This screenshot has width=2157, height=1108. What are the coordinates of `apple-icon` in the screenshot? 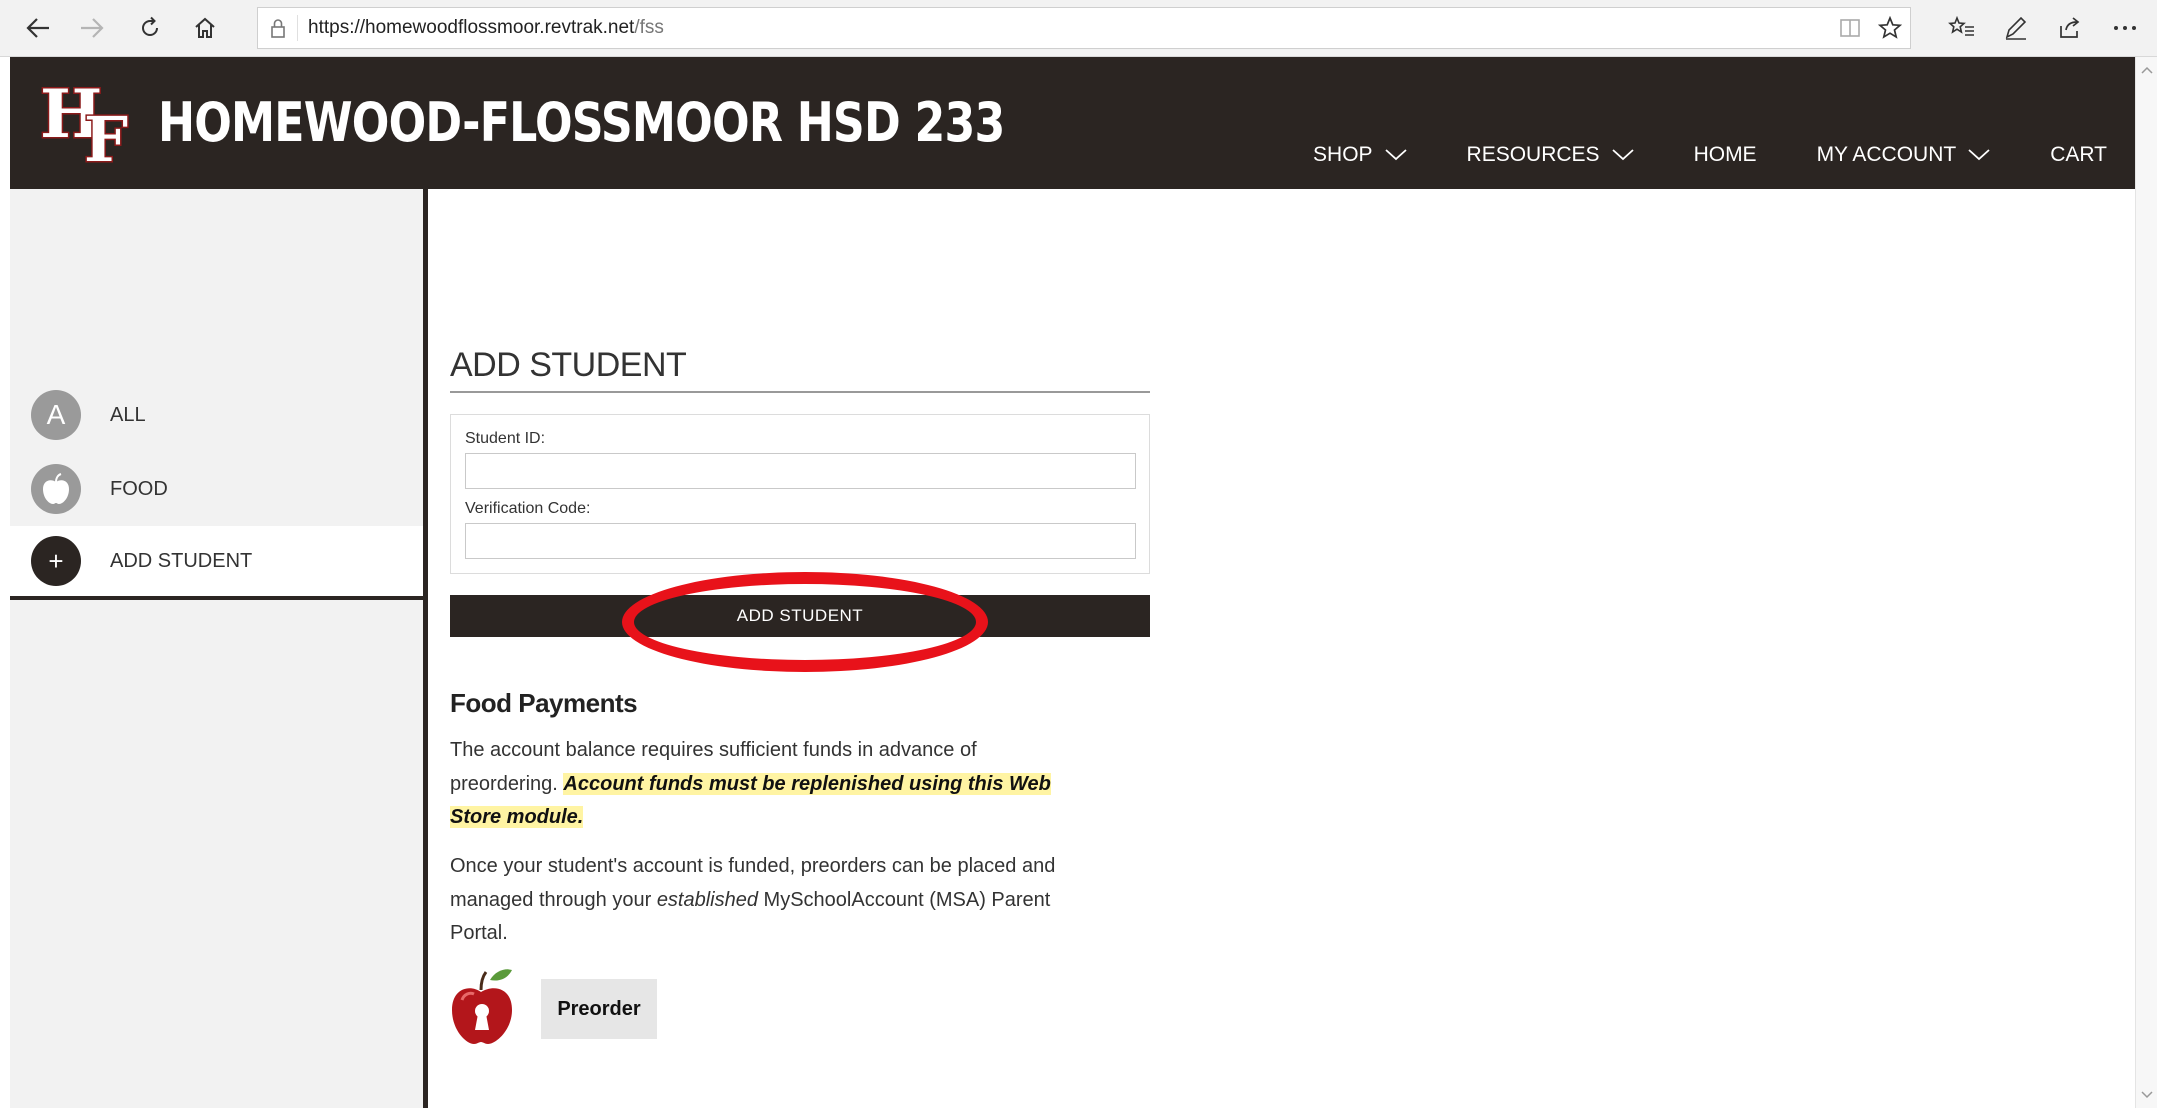 It's located at (56, 489).